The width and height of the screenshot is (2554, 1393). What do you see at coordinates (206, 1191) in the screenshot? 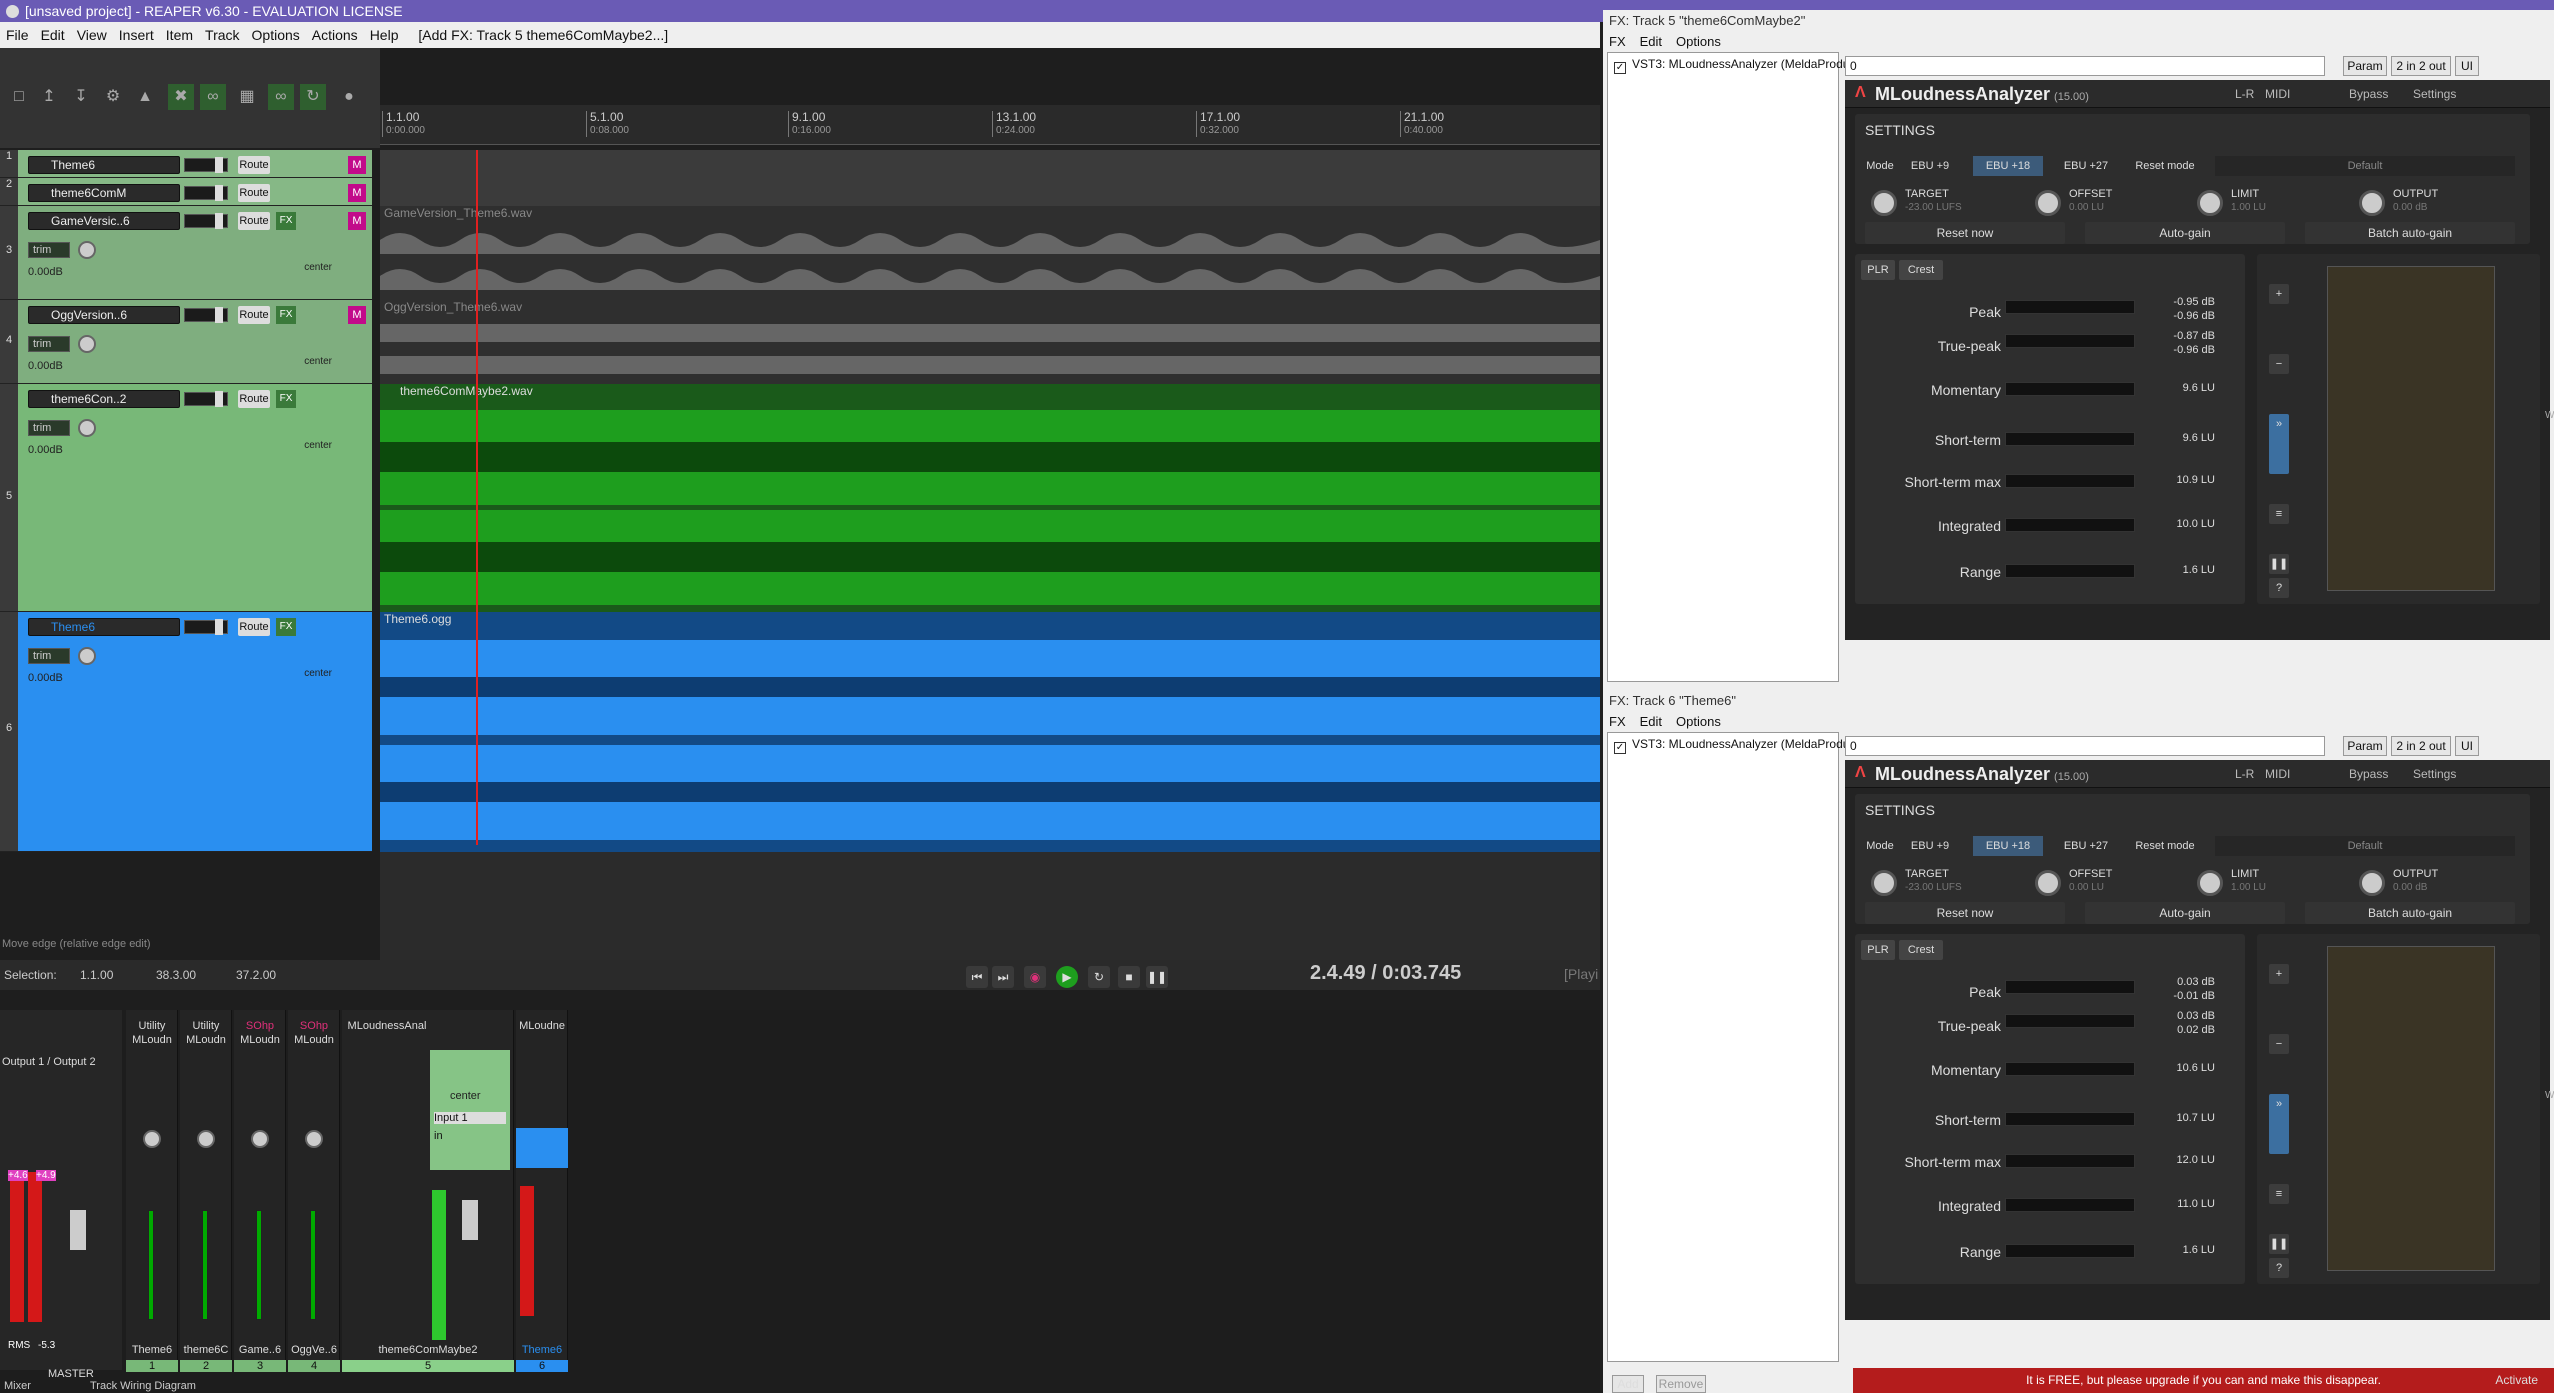
I see `mixer-strip-2: Utility MLoudn theme6C 2` at bounding box center [206, 1191].